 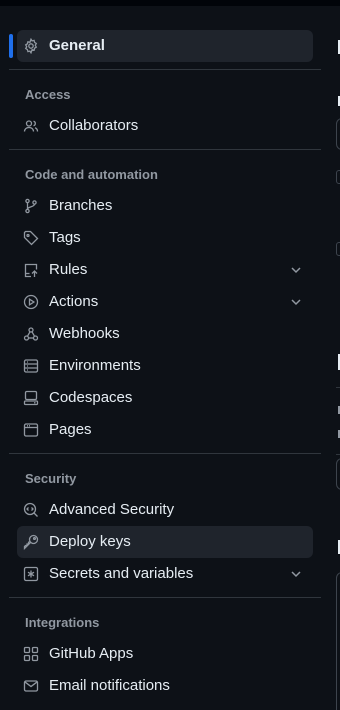 I want to click on sidebar-item-label: Branches, so click(x=81, y=205).